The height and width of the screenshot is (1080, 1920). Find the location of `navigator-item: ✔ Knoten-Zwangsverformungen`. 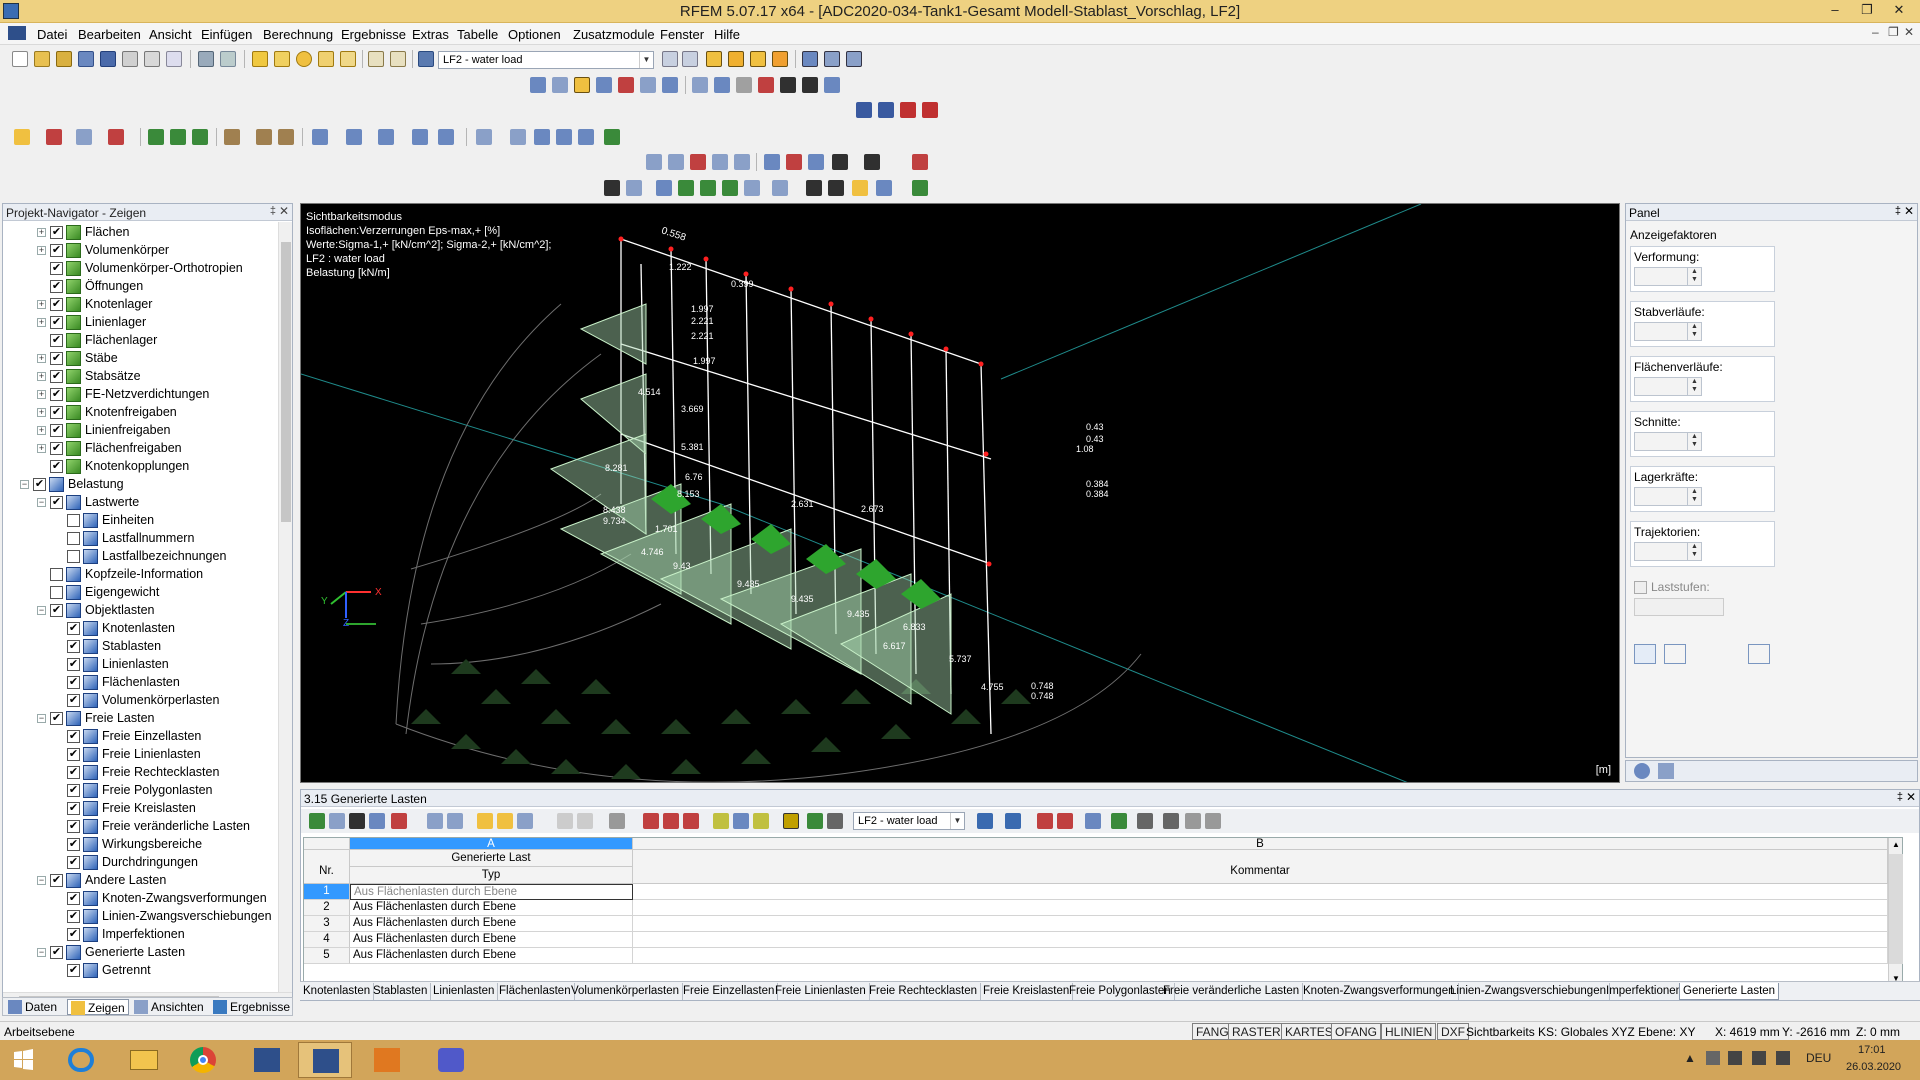

navigator-item: ✔ Knoten-Zwangsverformungen is located at coordinates (140, 899).